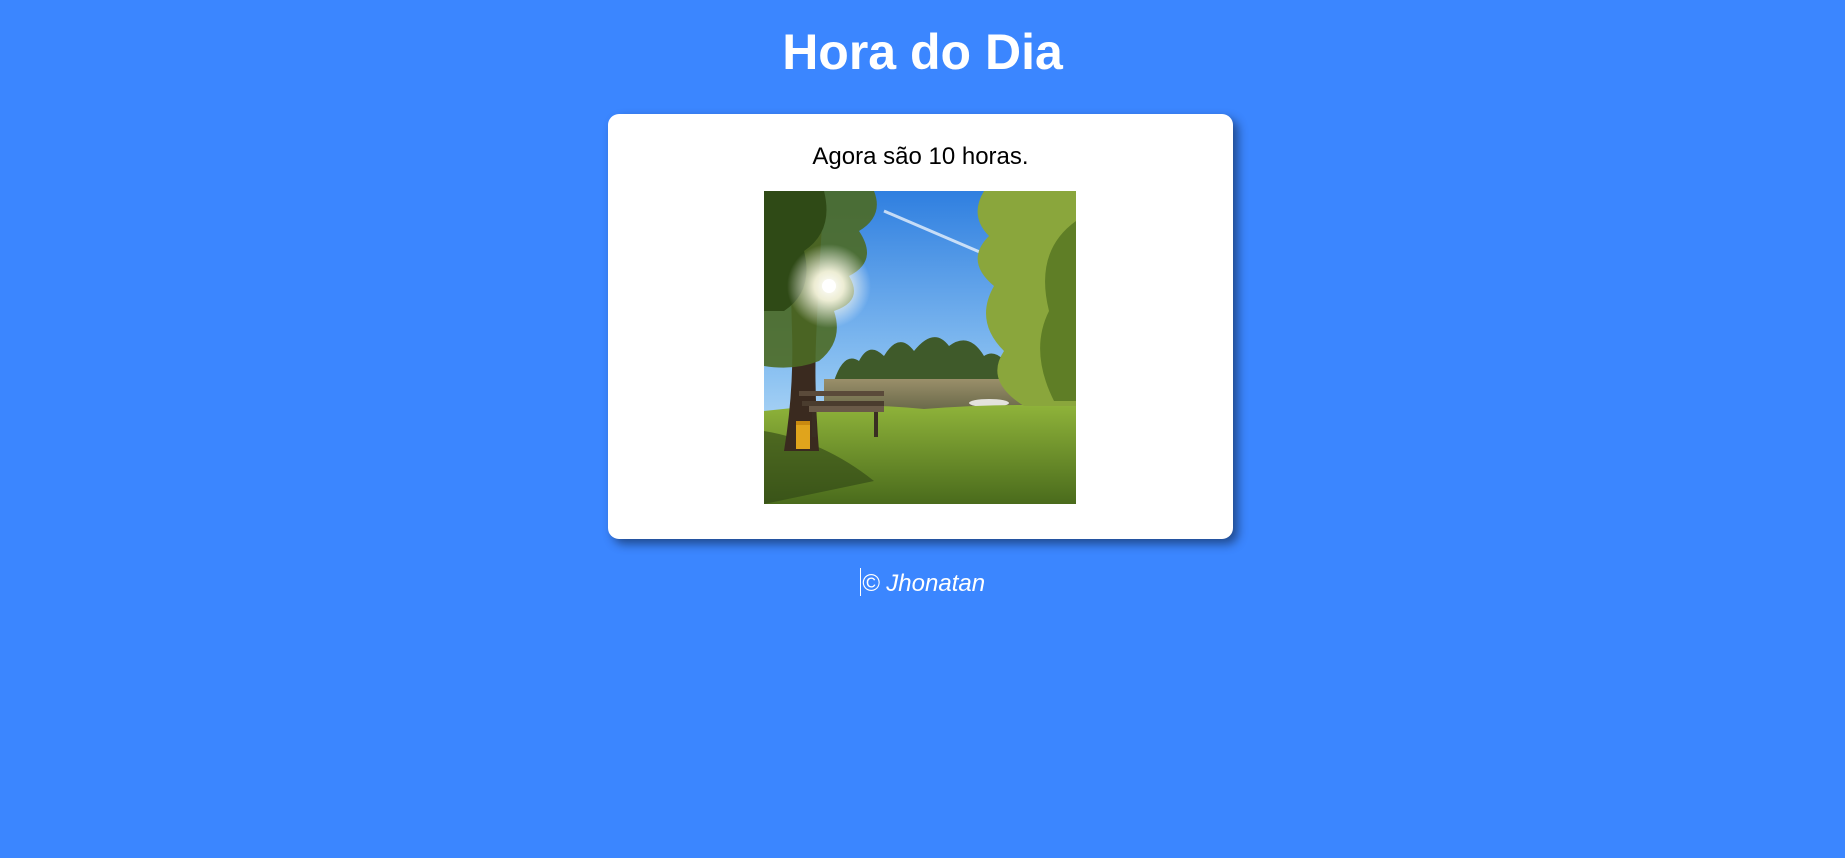  Describe the element at coordinates (936, 583) in the screenshot. I see `author-name: Jhonatan` at that location.